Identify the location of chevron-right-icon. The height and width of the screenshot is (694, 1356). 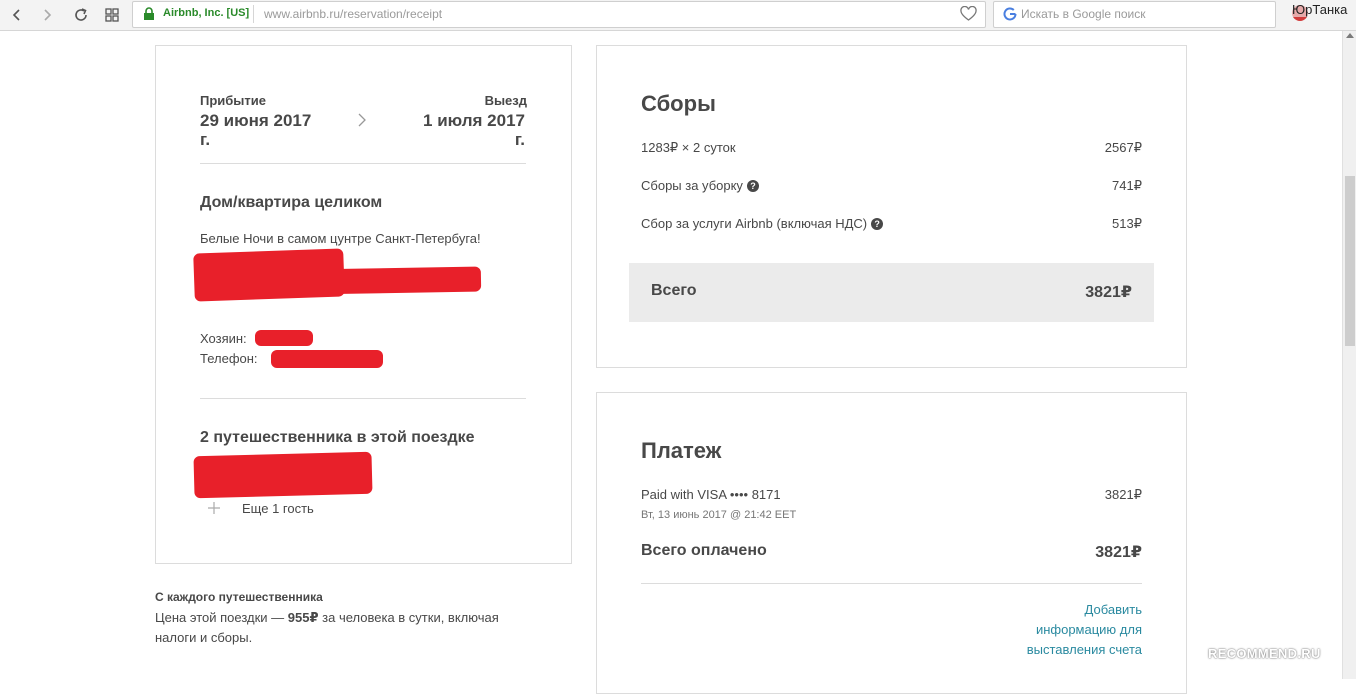
(362, 120).